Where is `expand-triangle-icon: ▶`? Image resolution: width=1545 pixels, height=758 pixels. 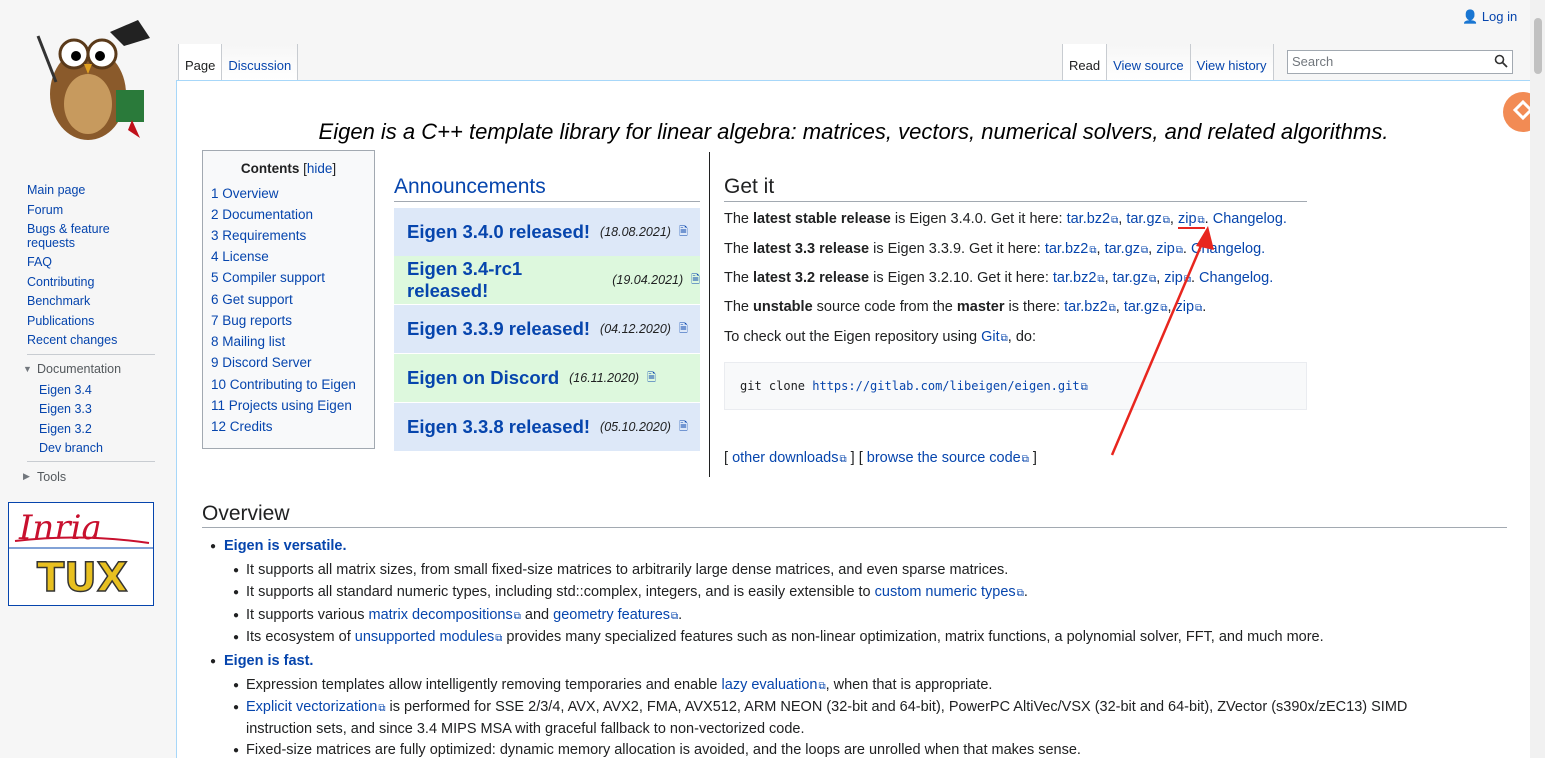
expand-triangle-icon: ▶ is located at coordinates (26, 476).